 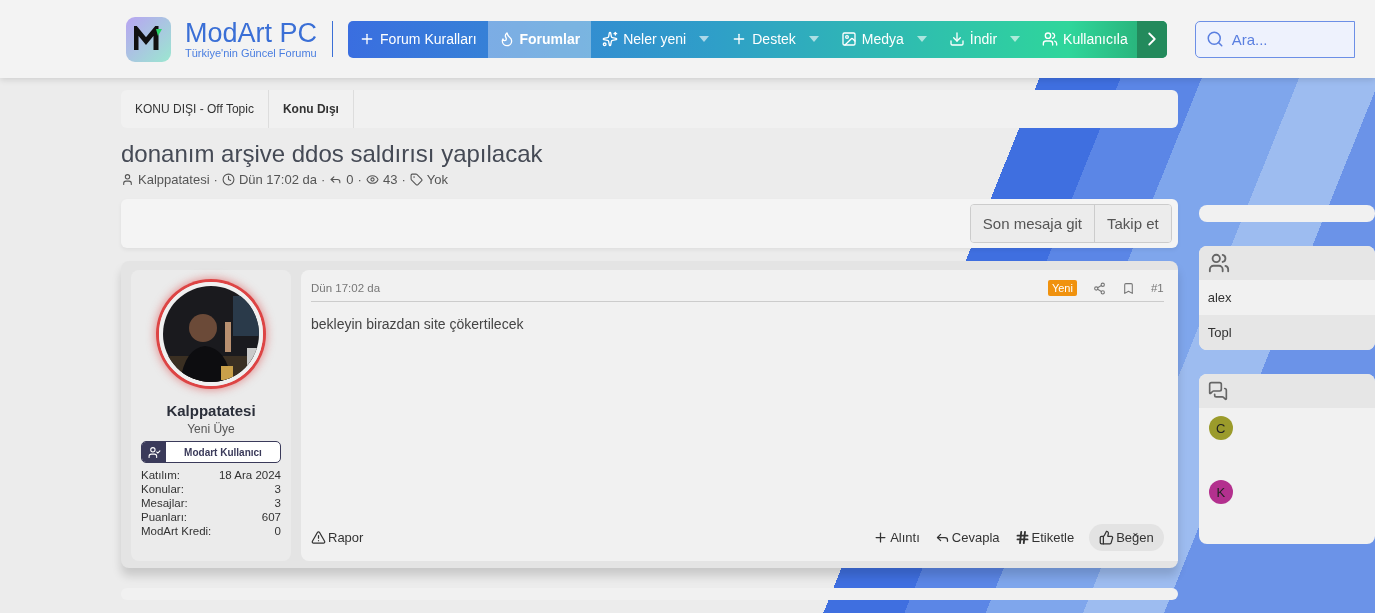 What do you see at coordinates (176, 531) in the screenshot?
I see `stat-label: ModArt Kredi:` at bounding box center [176, 531].